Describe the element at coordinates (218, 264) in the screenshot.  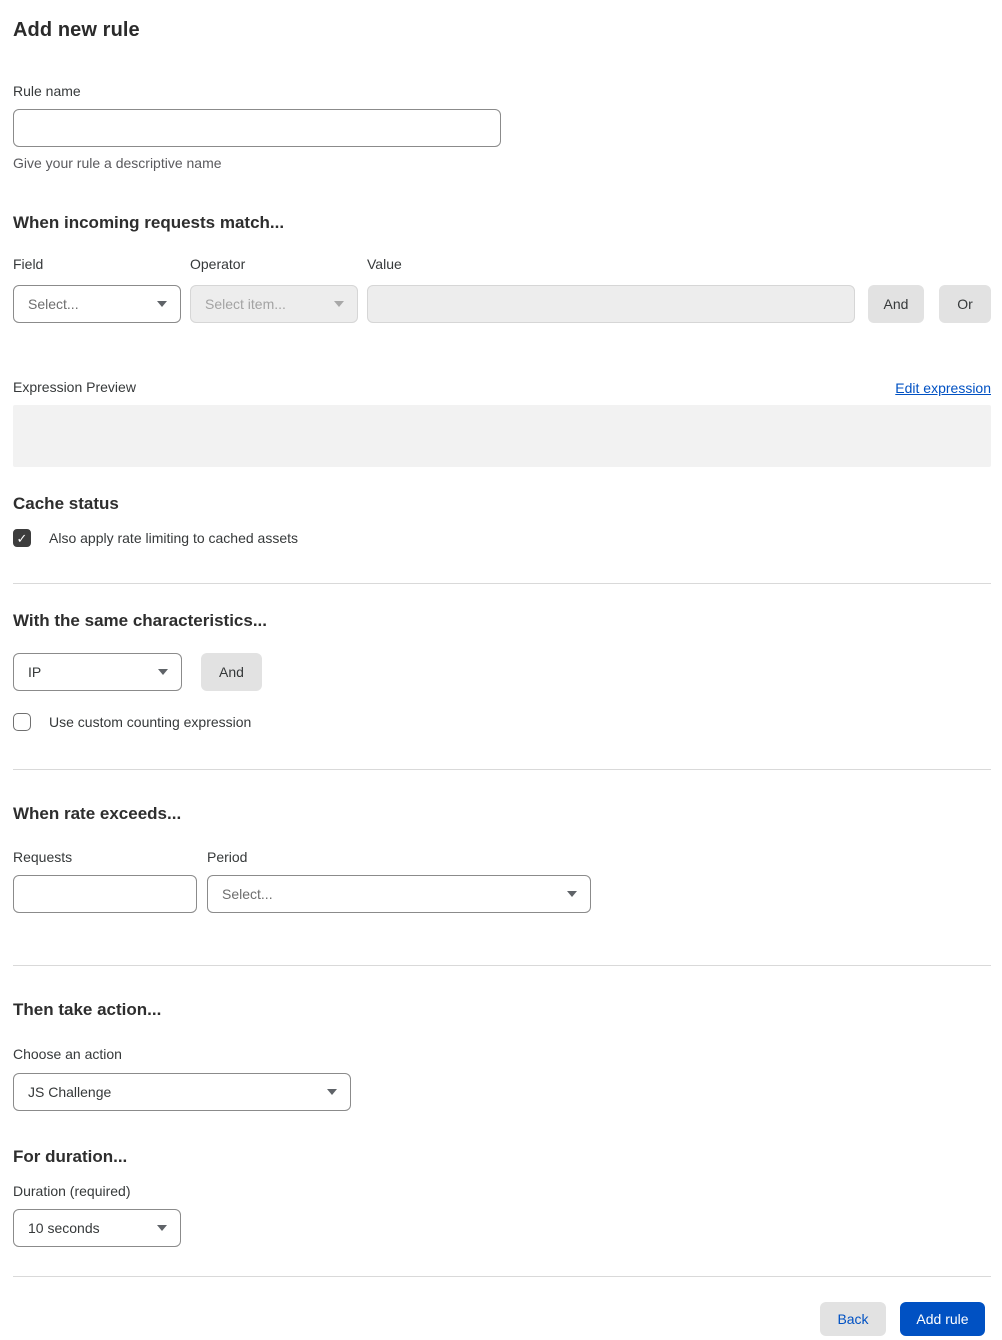
I see `operator-label: Operator` at that location.